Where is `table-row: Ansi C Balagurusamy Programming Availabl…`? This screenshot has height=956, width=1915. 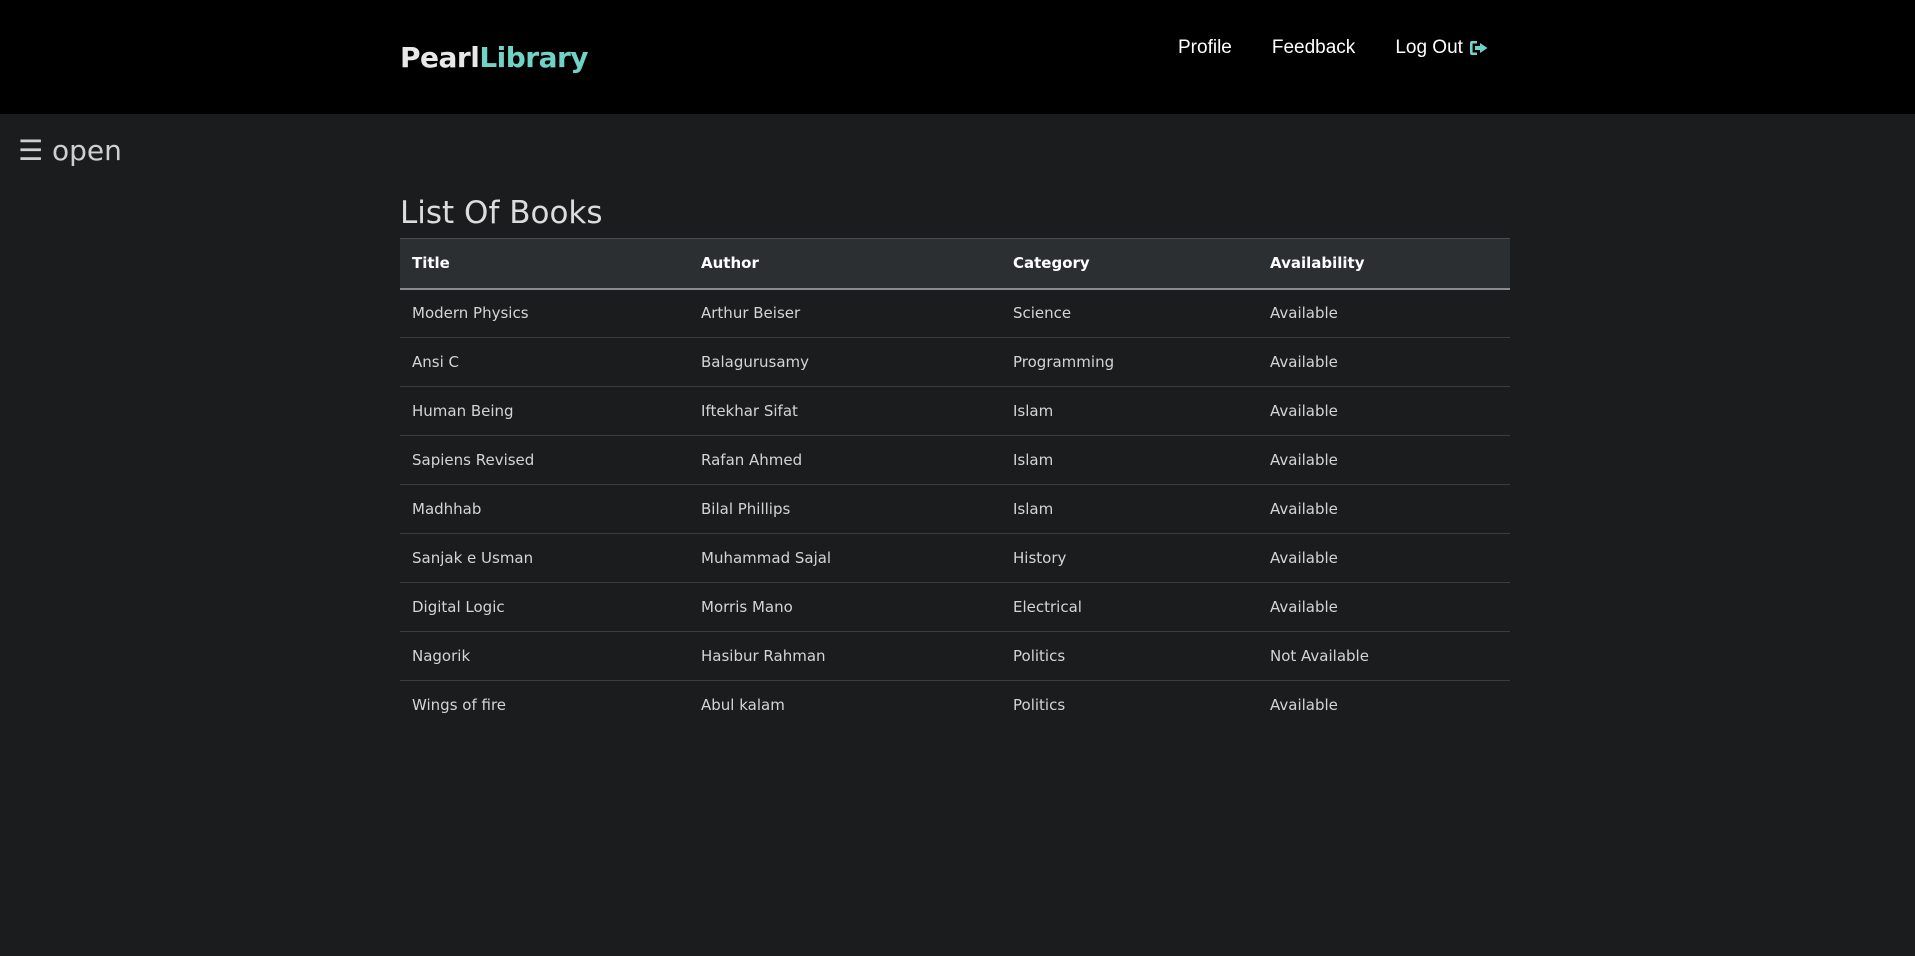
table-row: Ansi C Balagurusamy Programming Availabl… is located at coordinates (955, 362).